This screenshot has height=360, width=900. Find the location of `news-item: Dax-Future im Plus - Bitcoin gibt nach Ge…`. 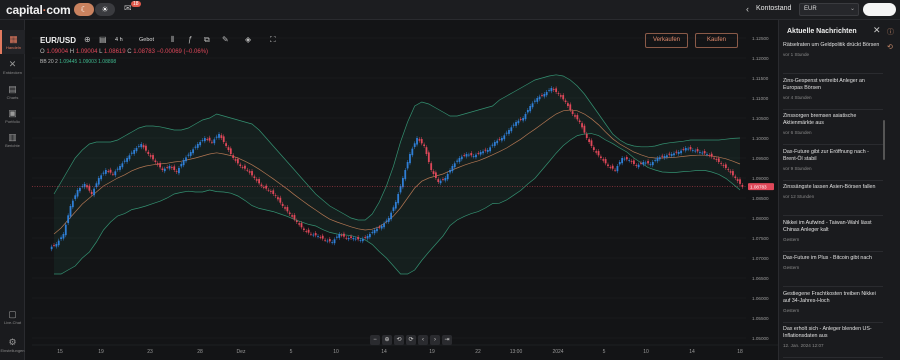

news-item: Dax-Future im Plus - Bitcoin gibt nach Ge… is located at coordinates (833, 262).